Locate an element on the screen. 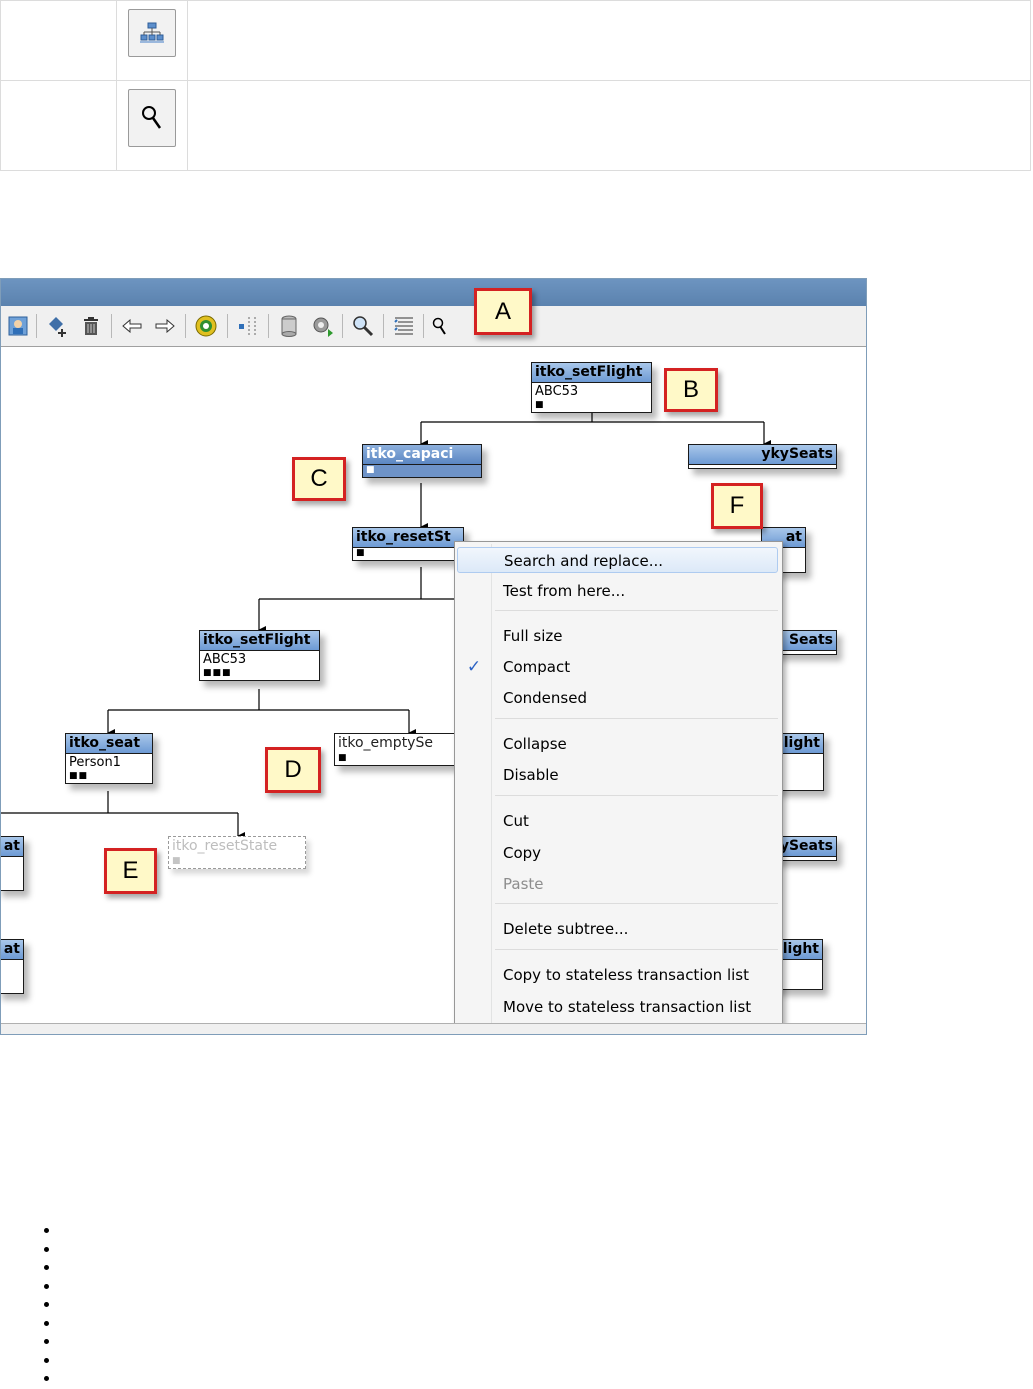  align-icon is located at coordinates (404, 326).